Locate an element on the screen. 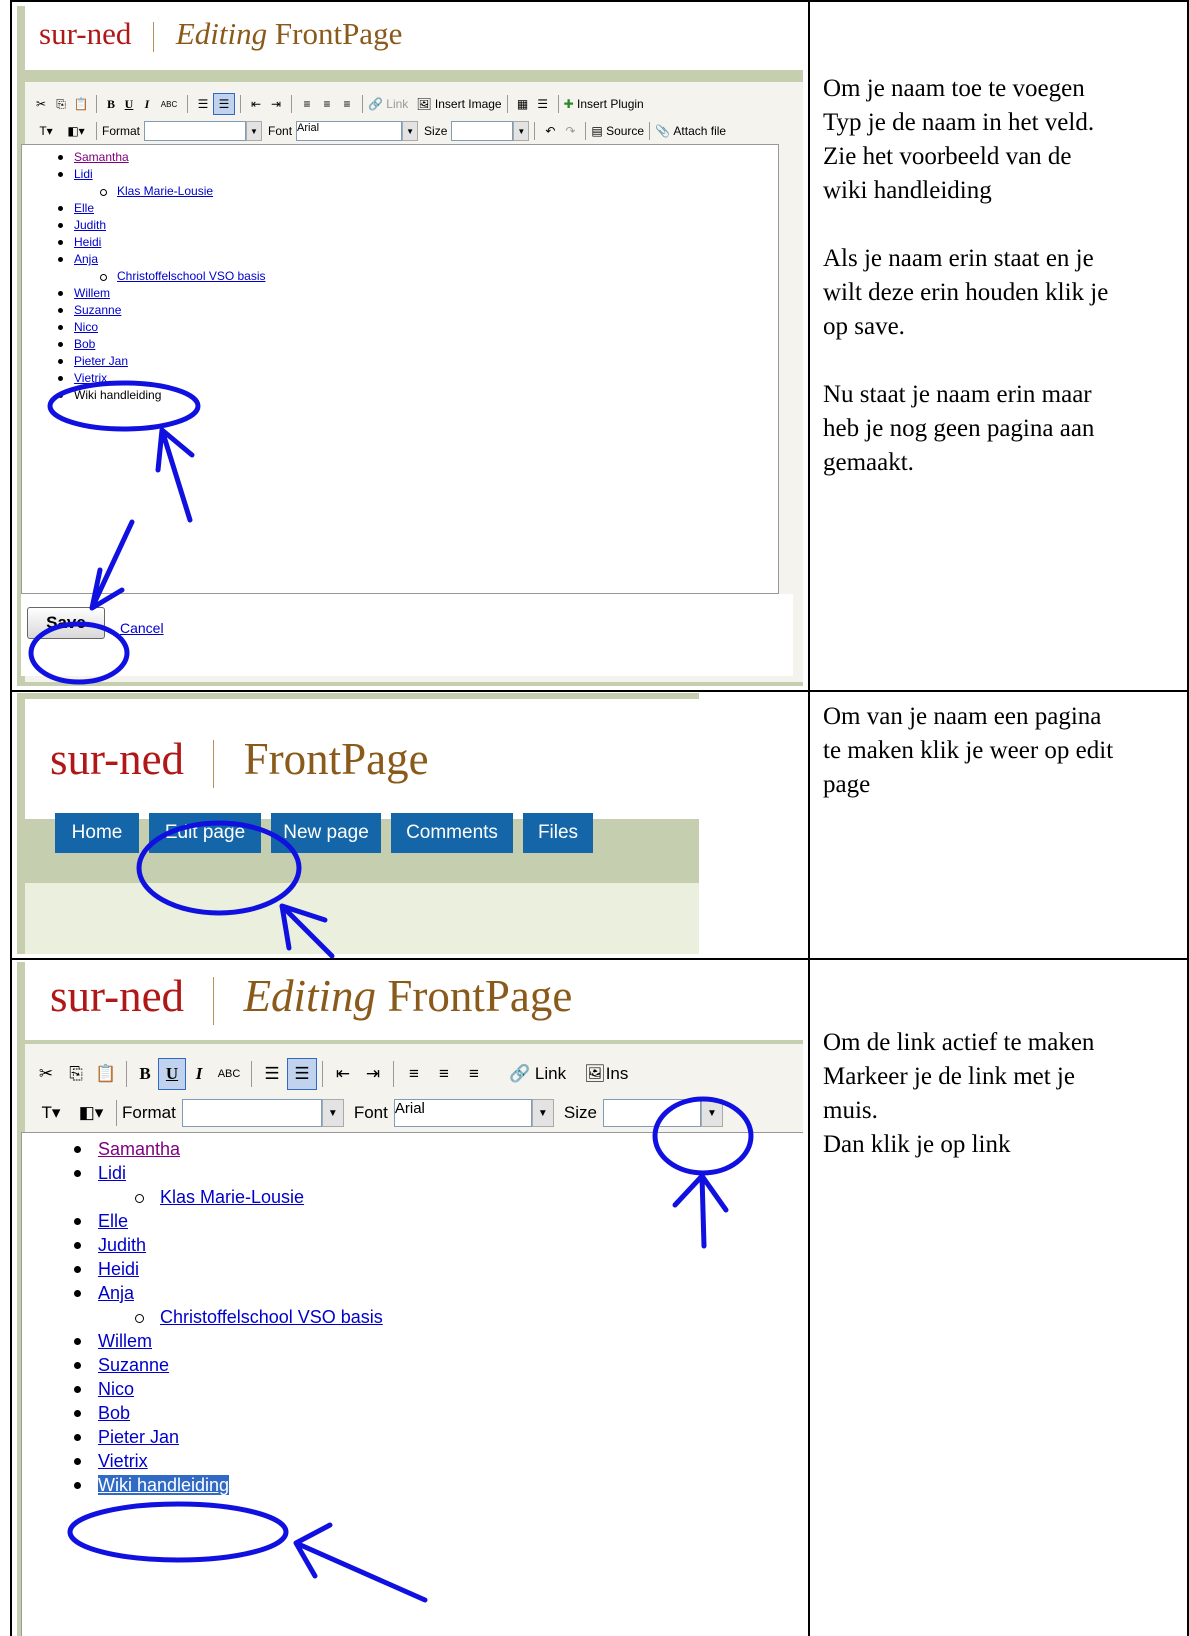 The width and height of the screenshot is (1189, 1636). insert-plugin-button: ✚ Insert Plugin is located at coordinates (604, 104).